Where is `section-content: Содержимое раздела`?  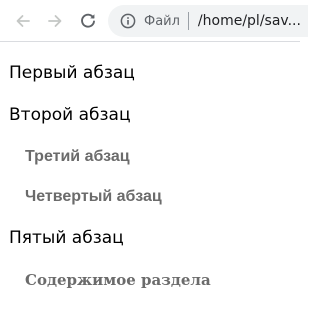 section-content: Содержимое раздела is located at coordinates (118, 280).